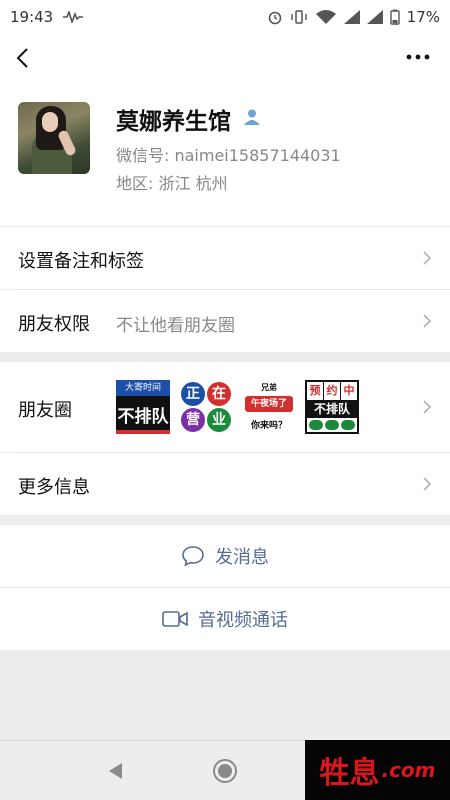 The width and height of the screenshot is (450, 800). Describe the element at coordinates (24, 58) in the screenshot. I see `back-arrow-icon` at that location.